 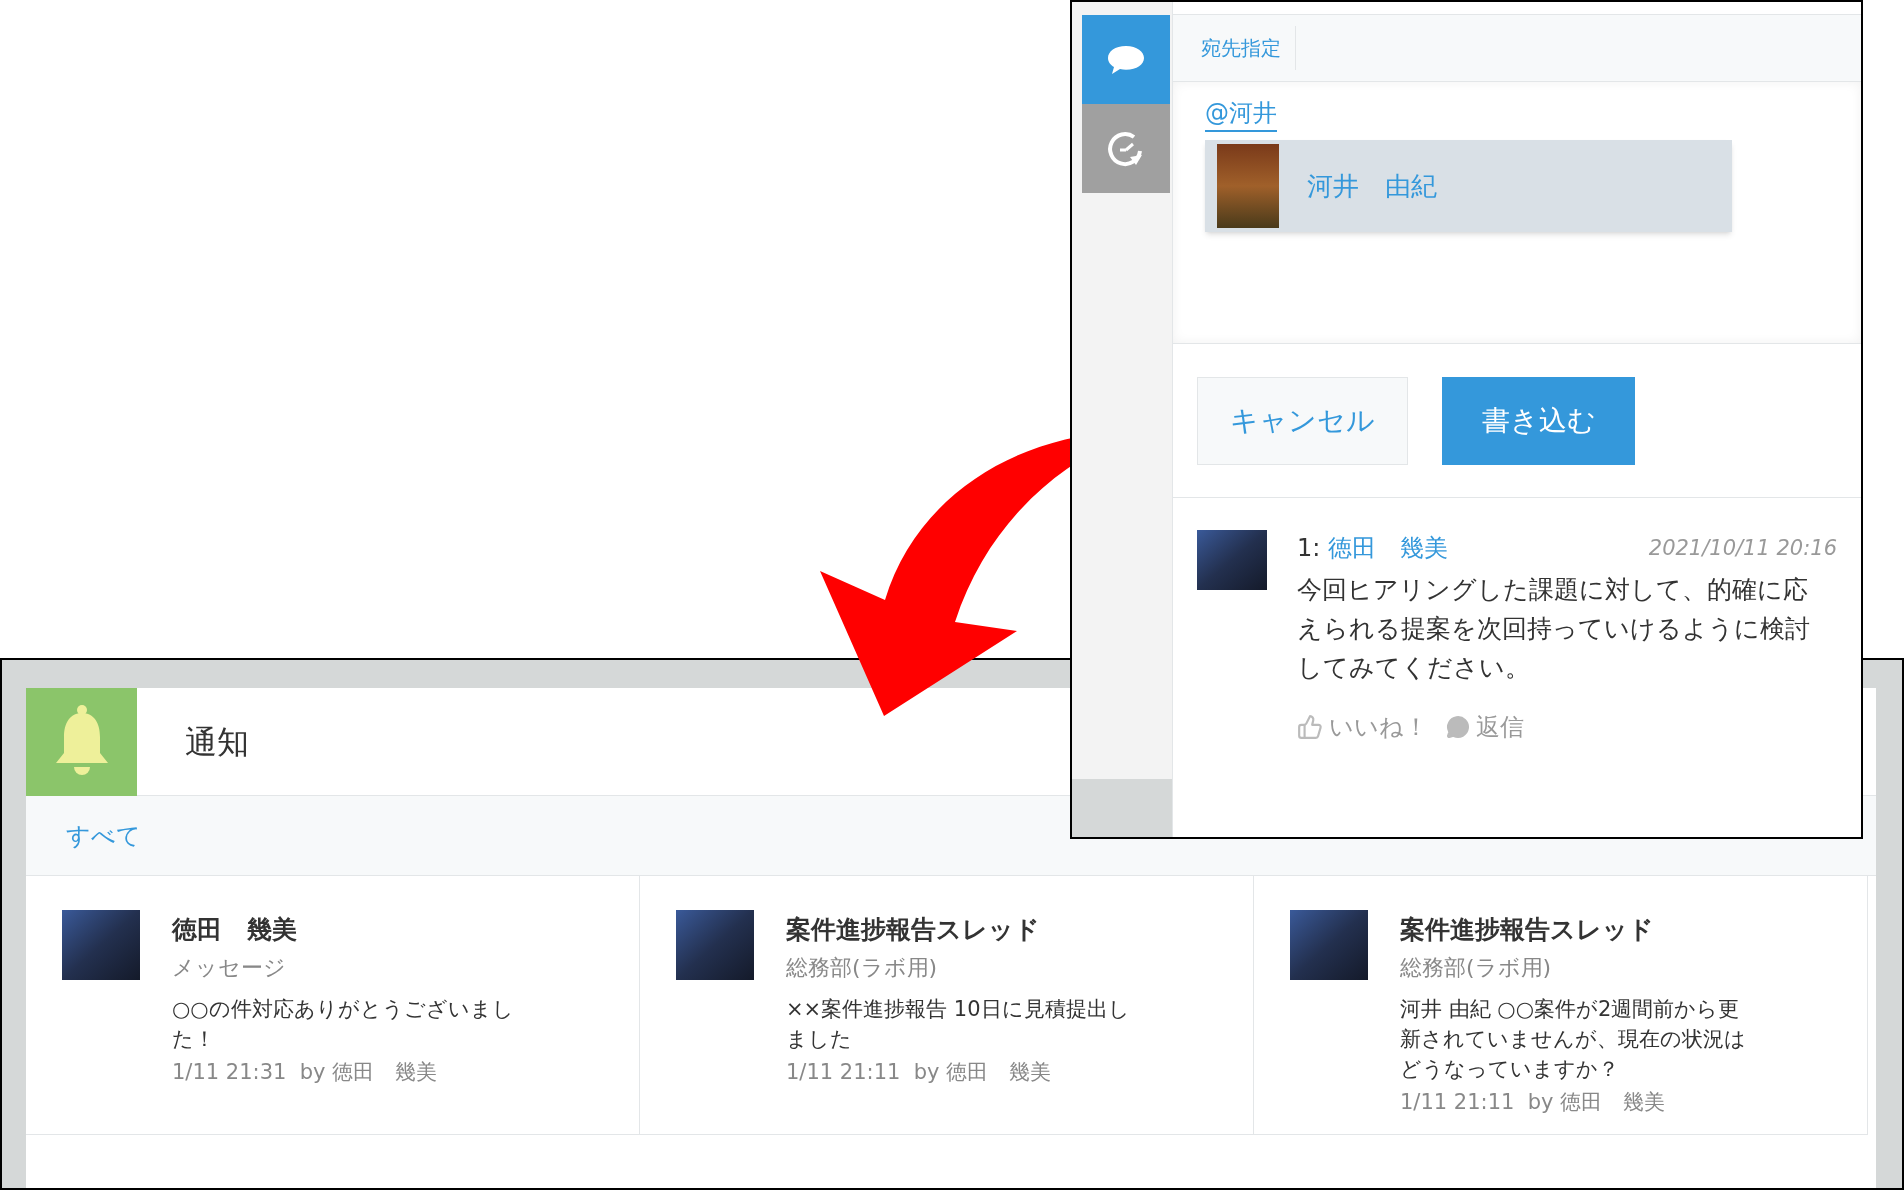 I want to click on notifications-title: 通知, so click(x=217, y=742).